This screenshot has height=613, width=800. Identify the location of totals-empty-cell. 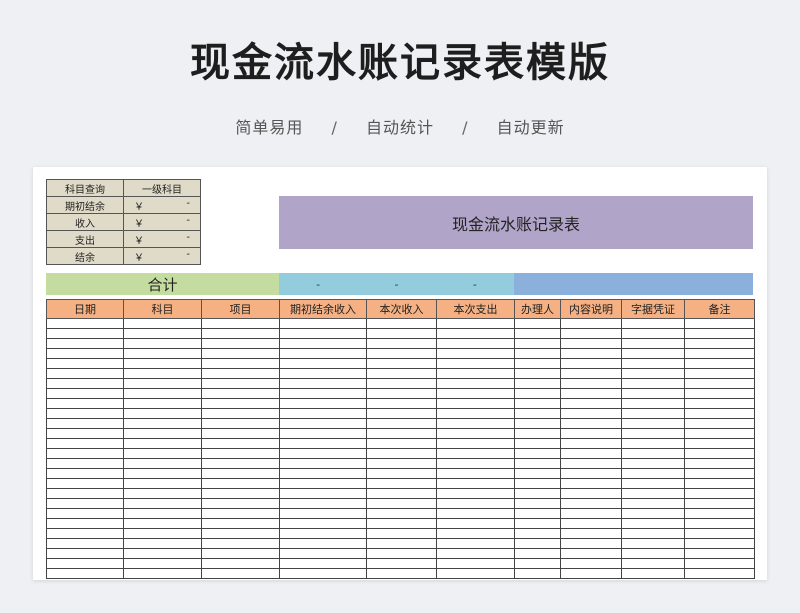
(633, 284).